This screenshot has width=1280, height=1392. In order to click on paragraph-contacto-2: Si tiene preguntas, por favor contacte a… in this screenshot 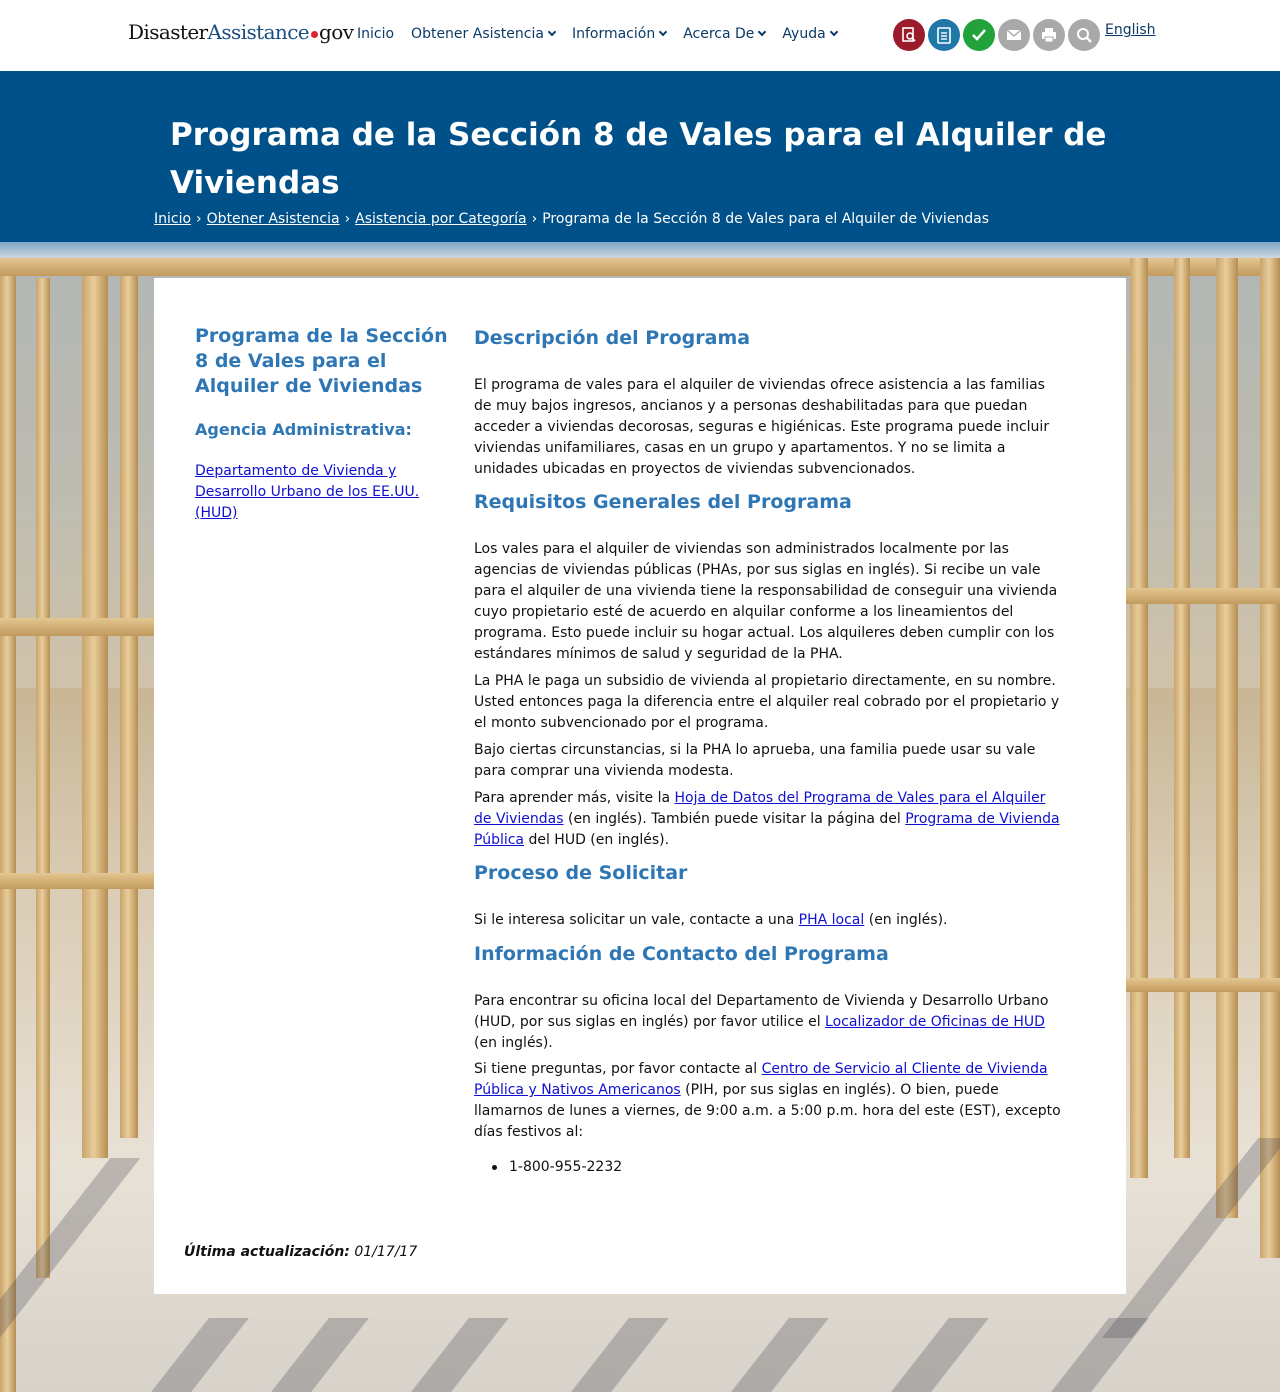, I will do `click(769, 1101)`.